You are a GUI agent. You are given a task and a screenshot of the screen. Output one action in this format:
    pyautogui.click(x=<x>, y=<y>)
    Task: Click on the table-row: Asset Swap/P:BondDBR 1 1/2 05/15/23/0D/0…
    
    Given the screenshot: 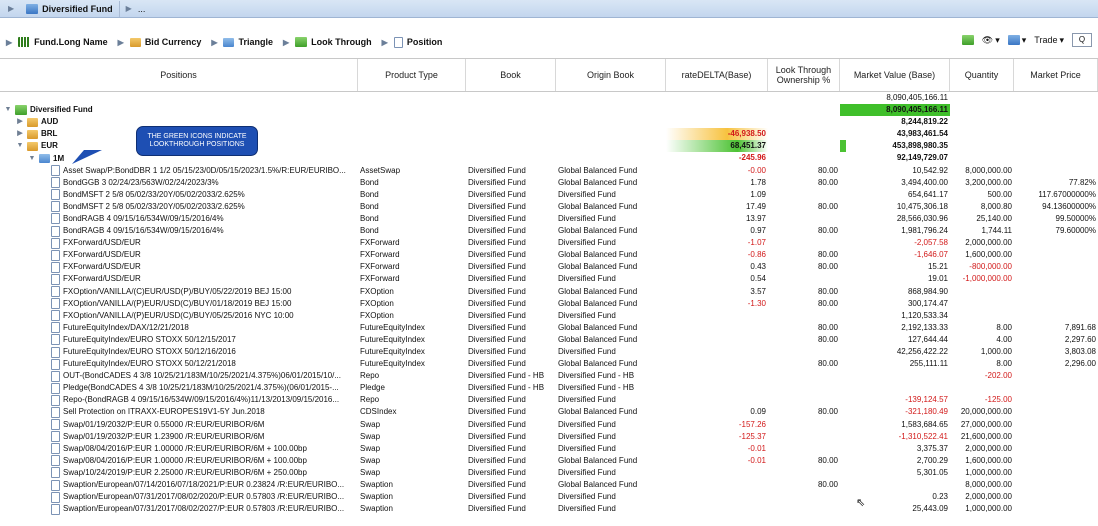 What is the action you would take?
    pyautogui.click(x=549, y=171)
    